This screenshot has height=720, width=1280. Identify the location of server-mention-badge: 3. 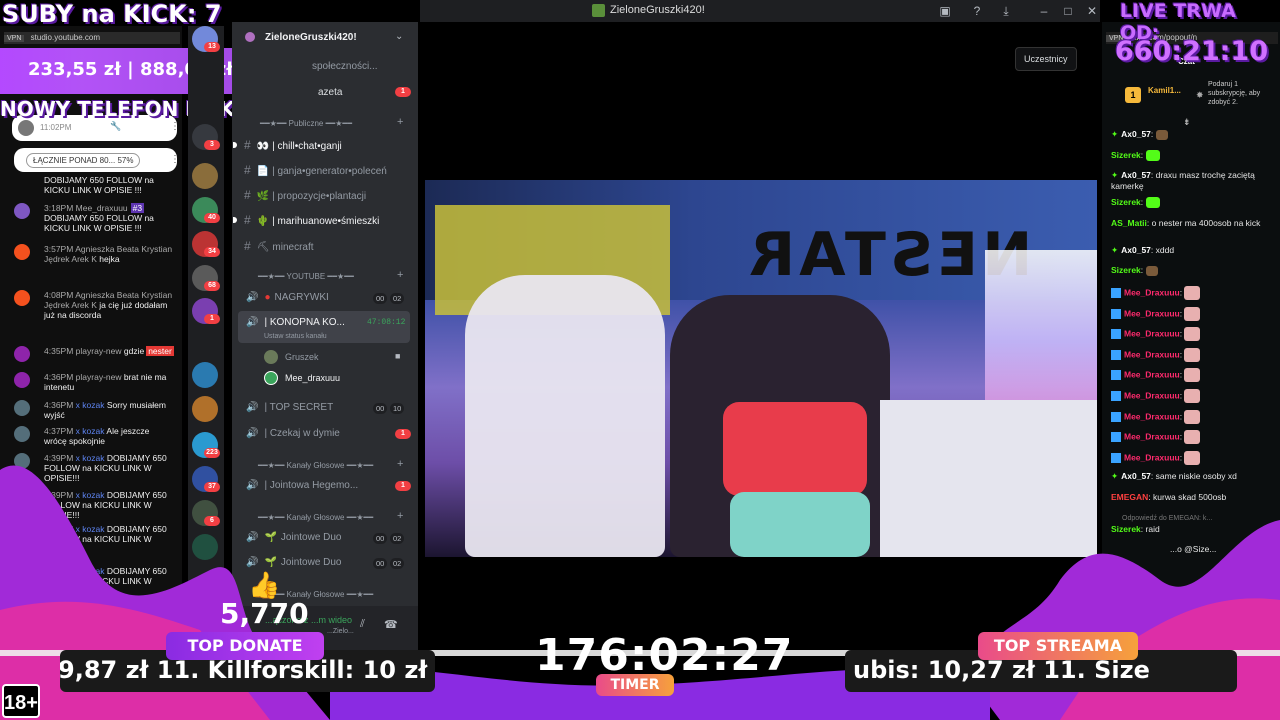
(212, 145).